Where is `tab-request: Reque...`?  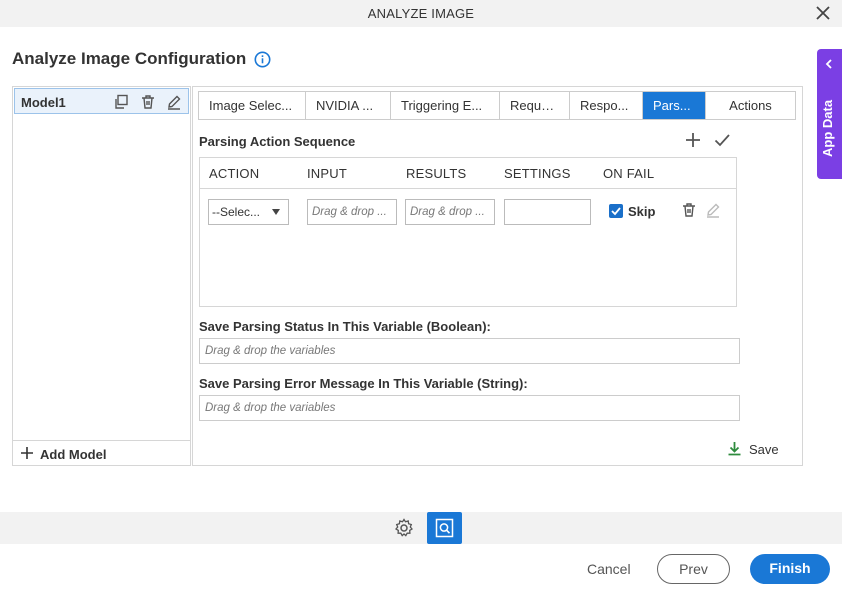
tab-request: Reque... is located at coordinates (535, 105).